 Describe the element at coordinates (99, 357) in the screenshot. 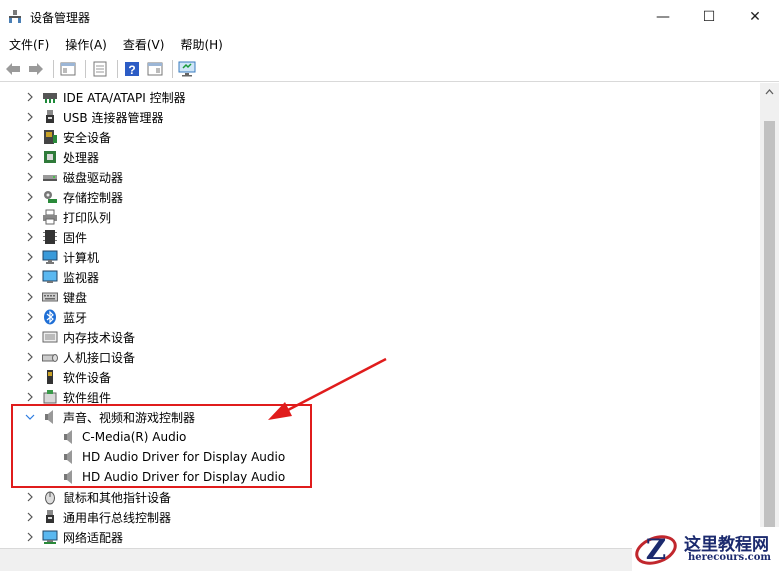

I see `tree-item-label: 人机接口设备` at that location.